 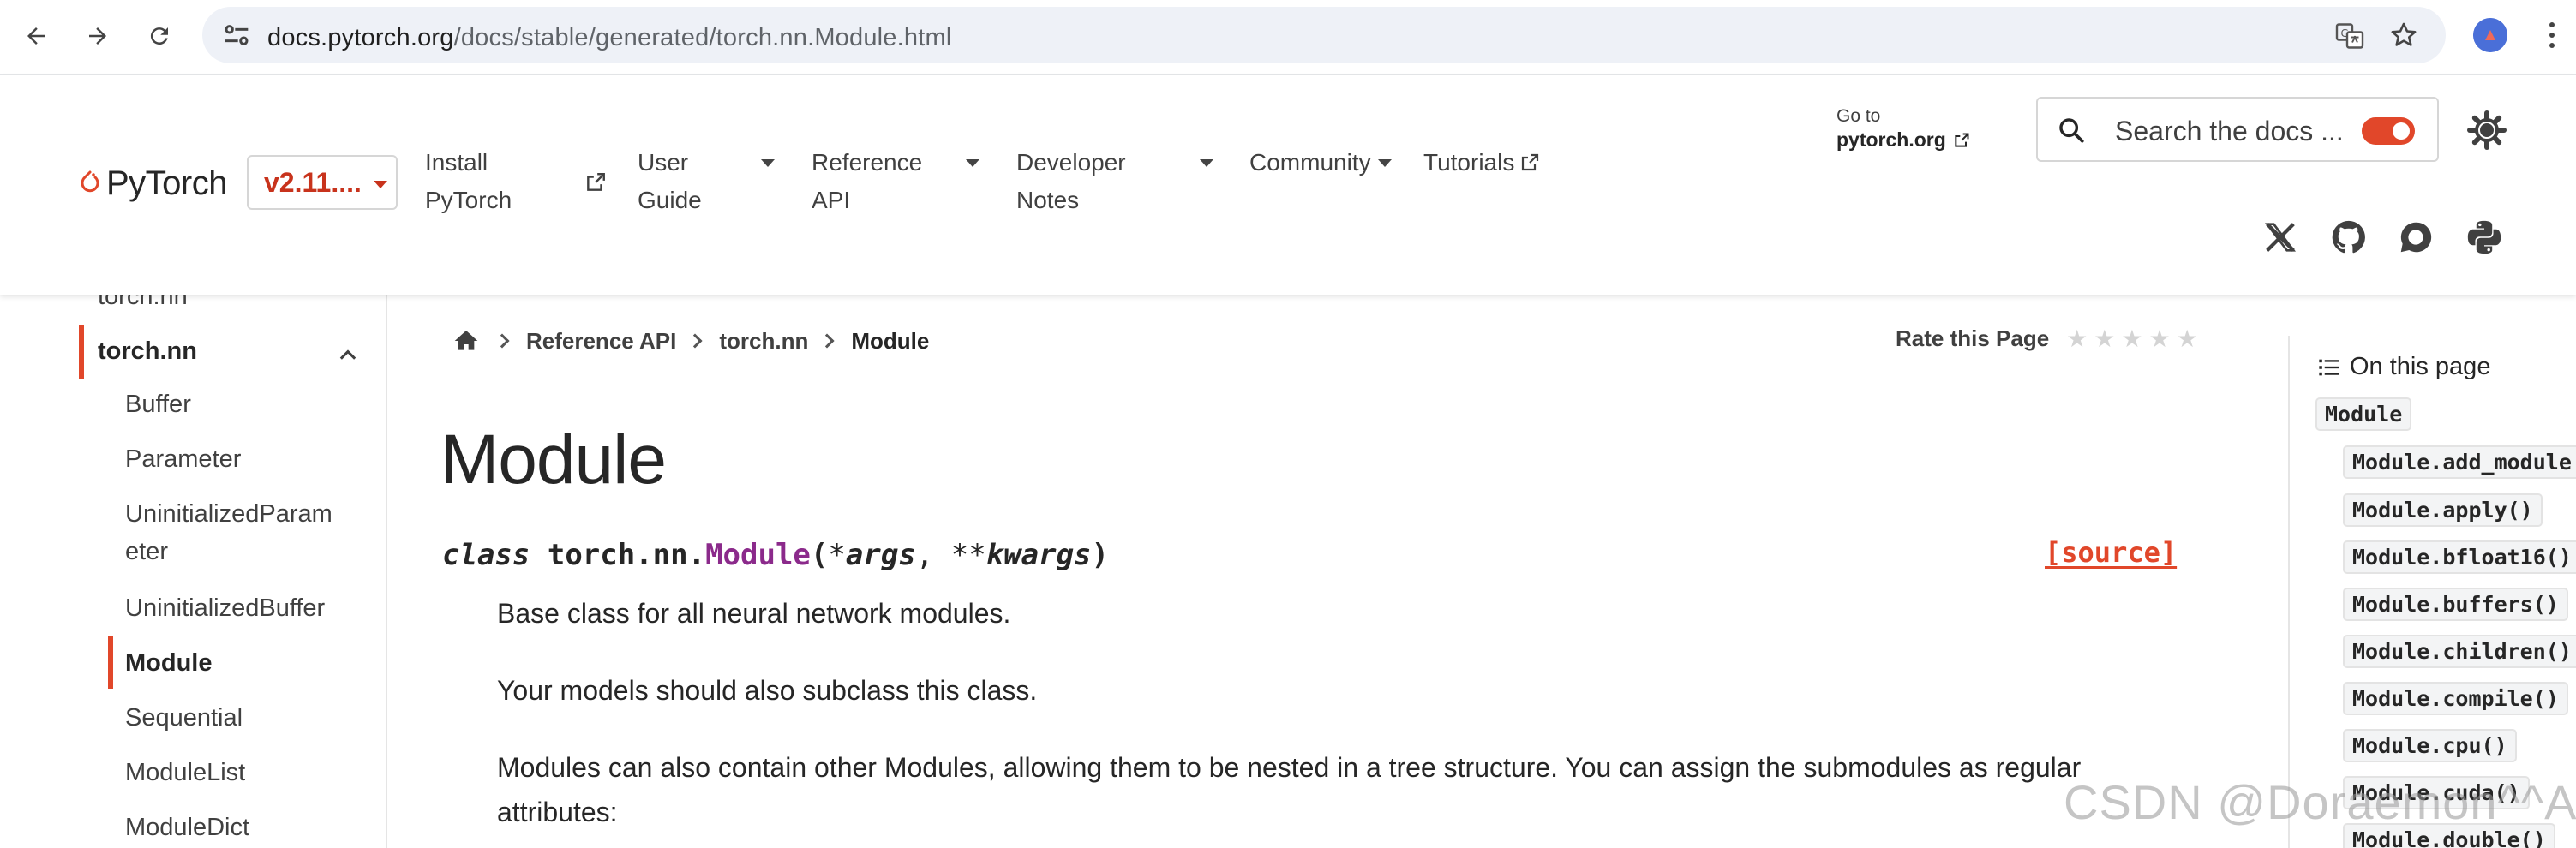 I want to click on nav-community: Community, so click(x=1322, y=163).